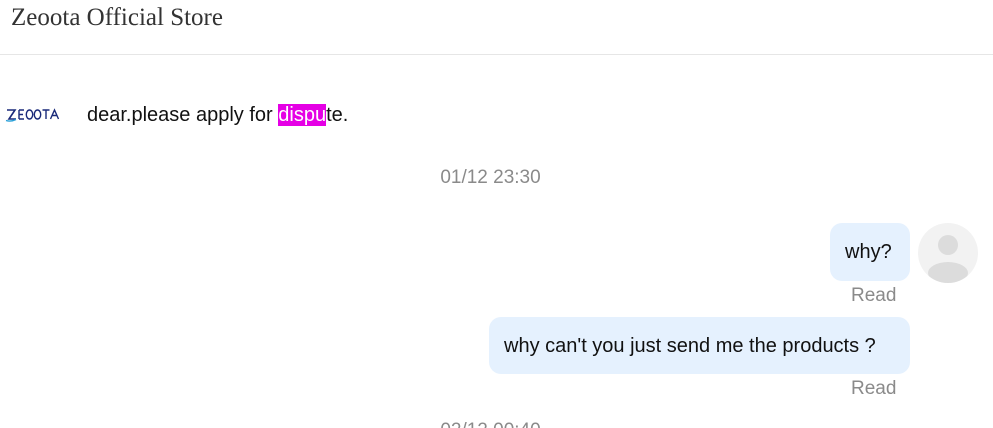 The width and height of the screenshot is (993, 428). I want to click on seller-message: dear.please apply for dispute., so click(217, 115).